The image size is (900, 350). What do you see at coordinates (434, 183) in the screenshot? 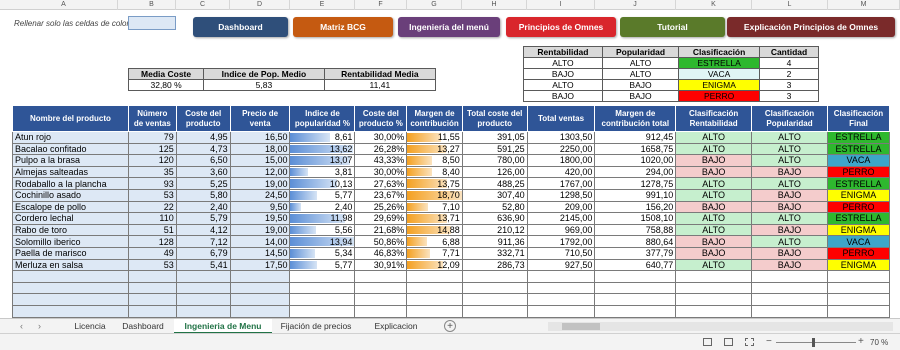
I see `table-cell: 13,75` at bounding box center [434, 183].